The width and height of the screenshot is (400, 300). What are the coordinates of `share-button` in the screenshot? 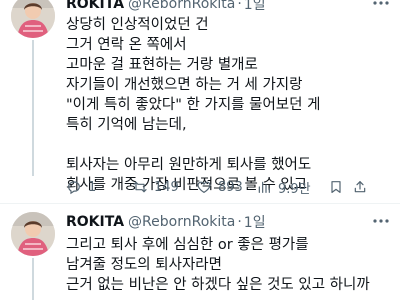 It's located at (360, 187).